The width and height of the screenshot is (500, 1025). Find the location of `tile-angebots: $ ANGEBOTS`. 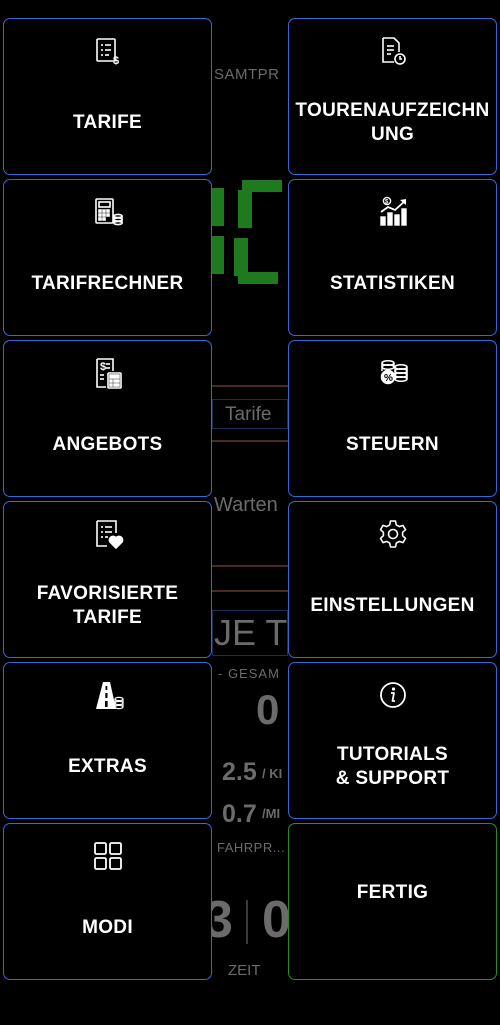

tile-angebots: $ ANGEBOTS is located at coordinates (107, 418).